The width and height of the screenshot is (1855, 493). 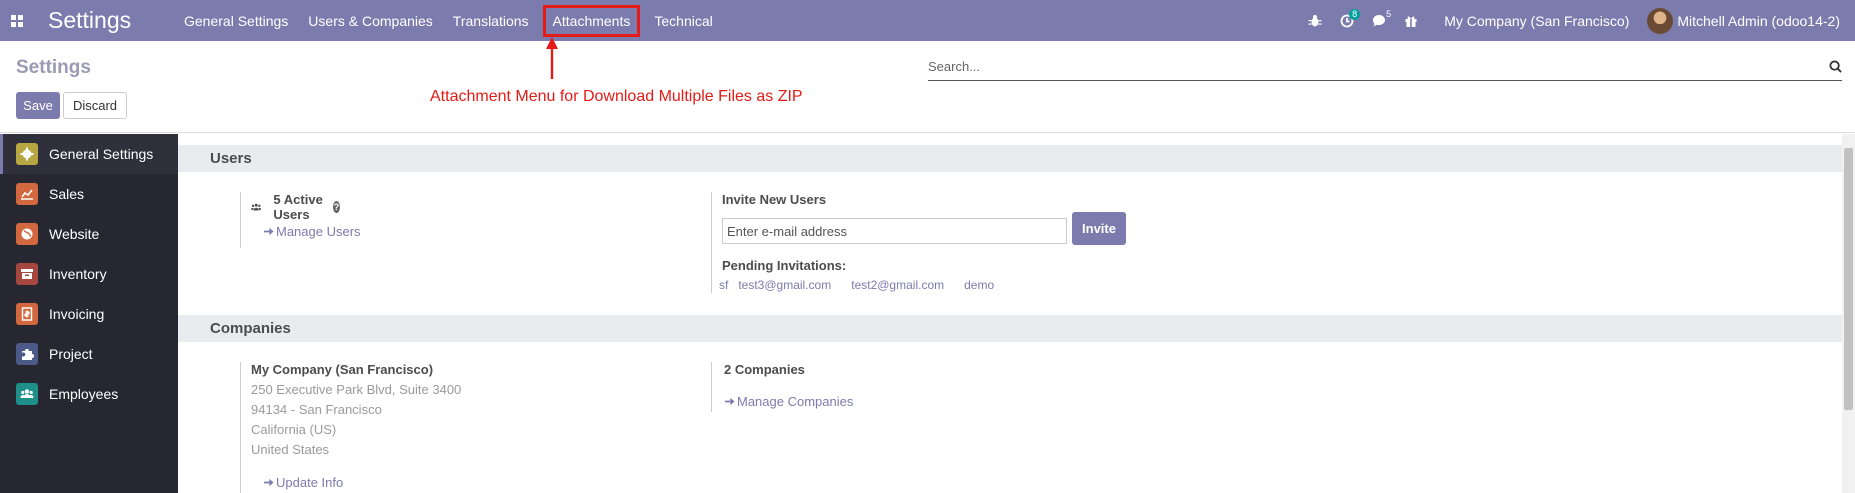 I want to click on activity-clock-icon: 8, so click(x=1347, y=20).